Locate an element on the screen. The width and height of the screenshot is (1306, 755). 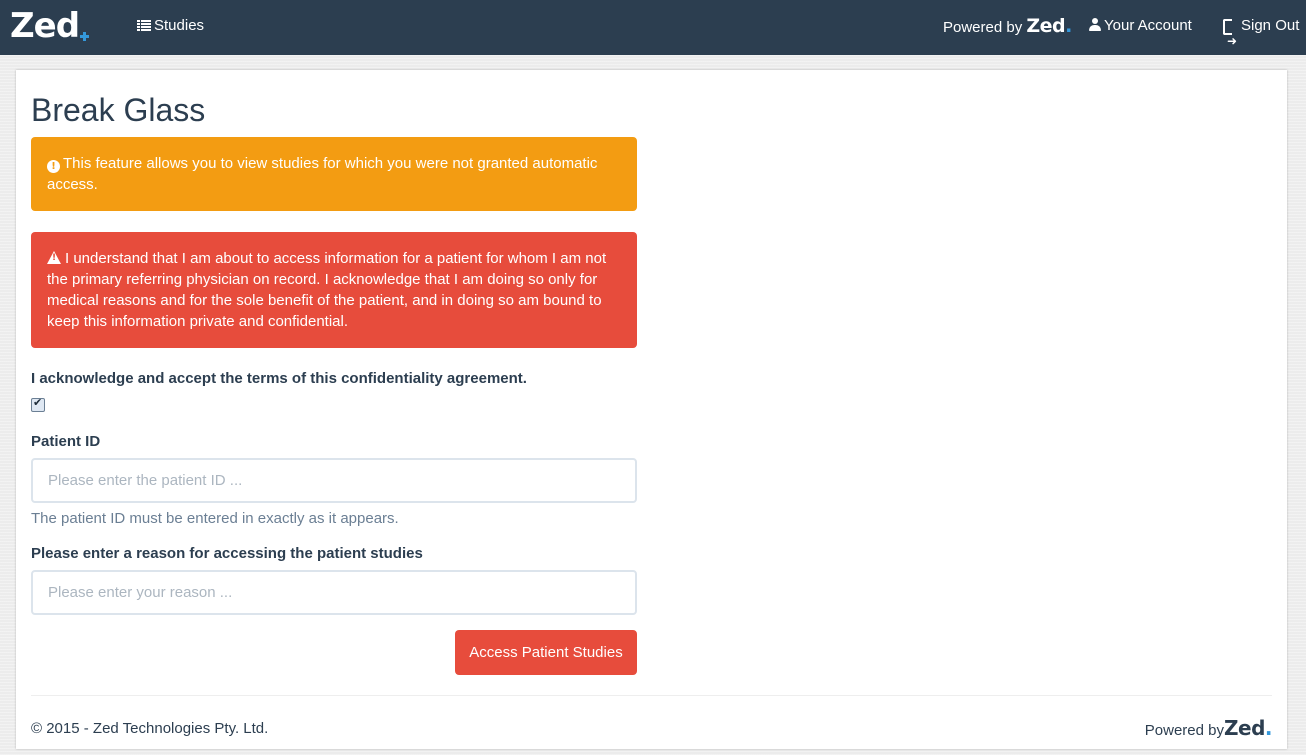
ack-checkbox is located at coordinates (38, 404).